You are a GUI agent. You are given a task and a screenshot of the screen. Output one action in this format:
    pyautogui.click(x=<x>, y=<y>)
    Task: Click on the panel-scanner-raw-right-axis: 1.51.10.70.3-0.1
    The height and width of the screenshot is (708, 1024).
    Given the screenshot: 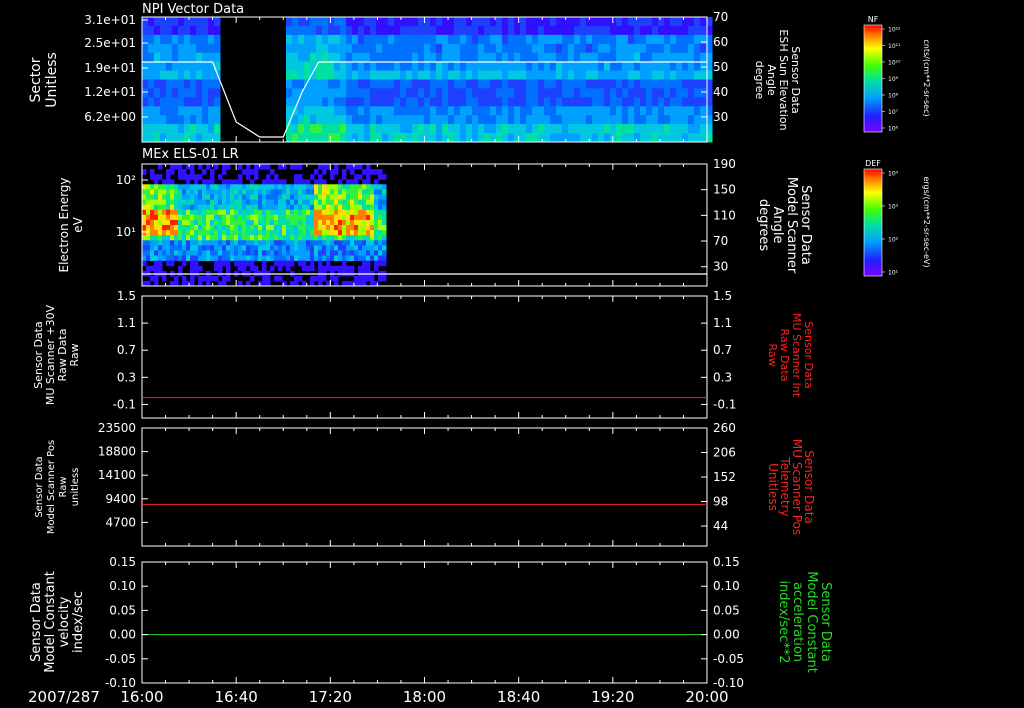 What is the action you would take?
    pyautogui.click(x=718, y=350)
    